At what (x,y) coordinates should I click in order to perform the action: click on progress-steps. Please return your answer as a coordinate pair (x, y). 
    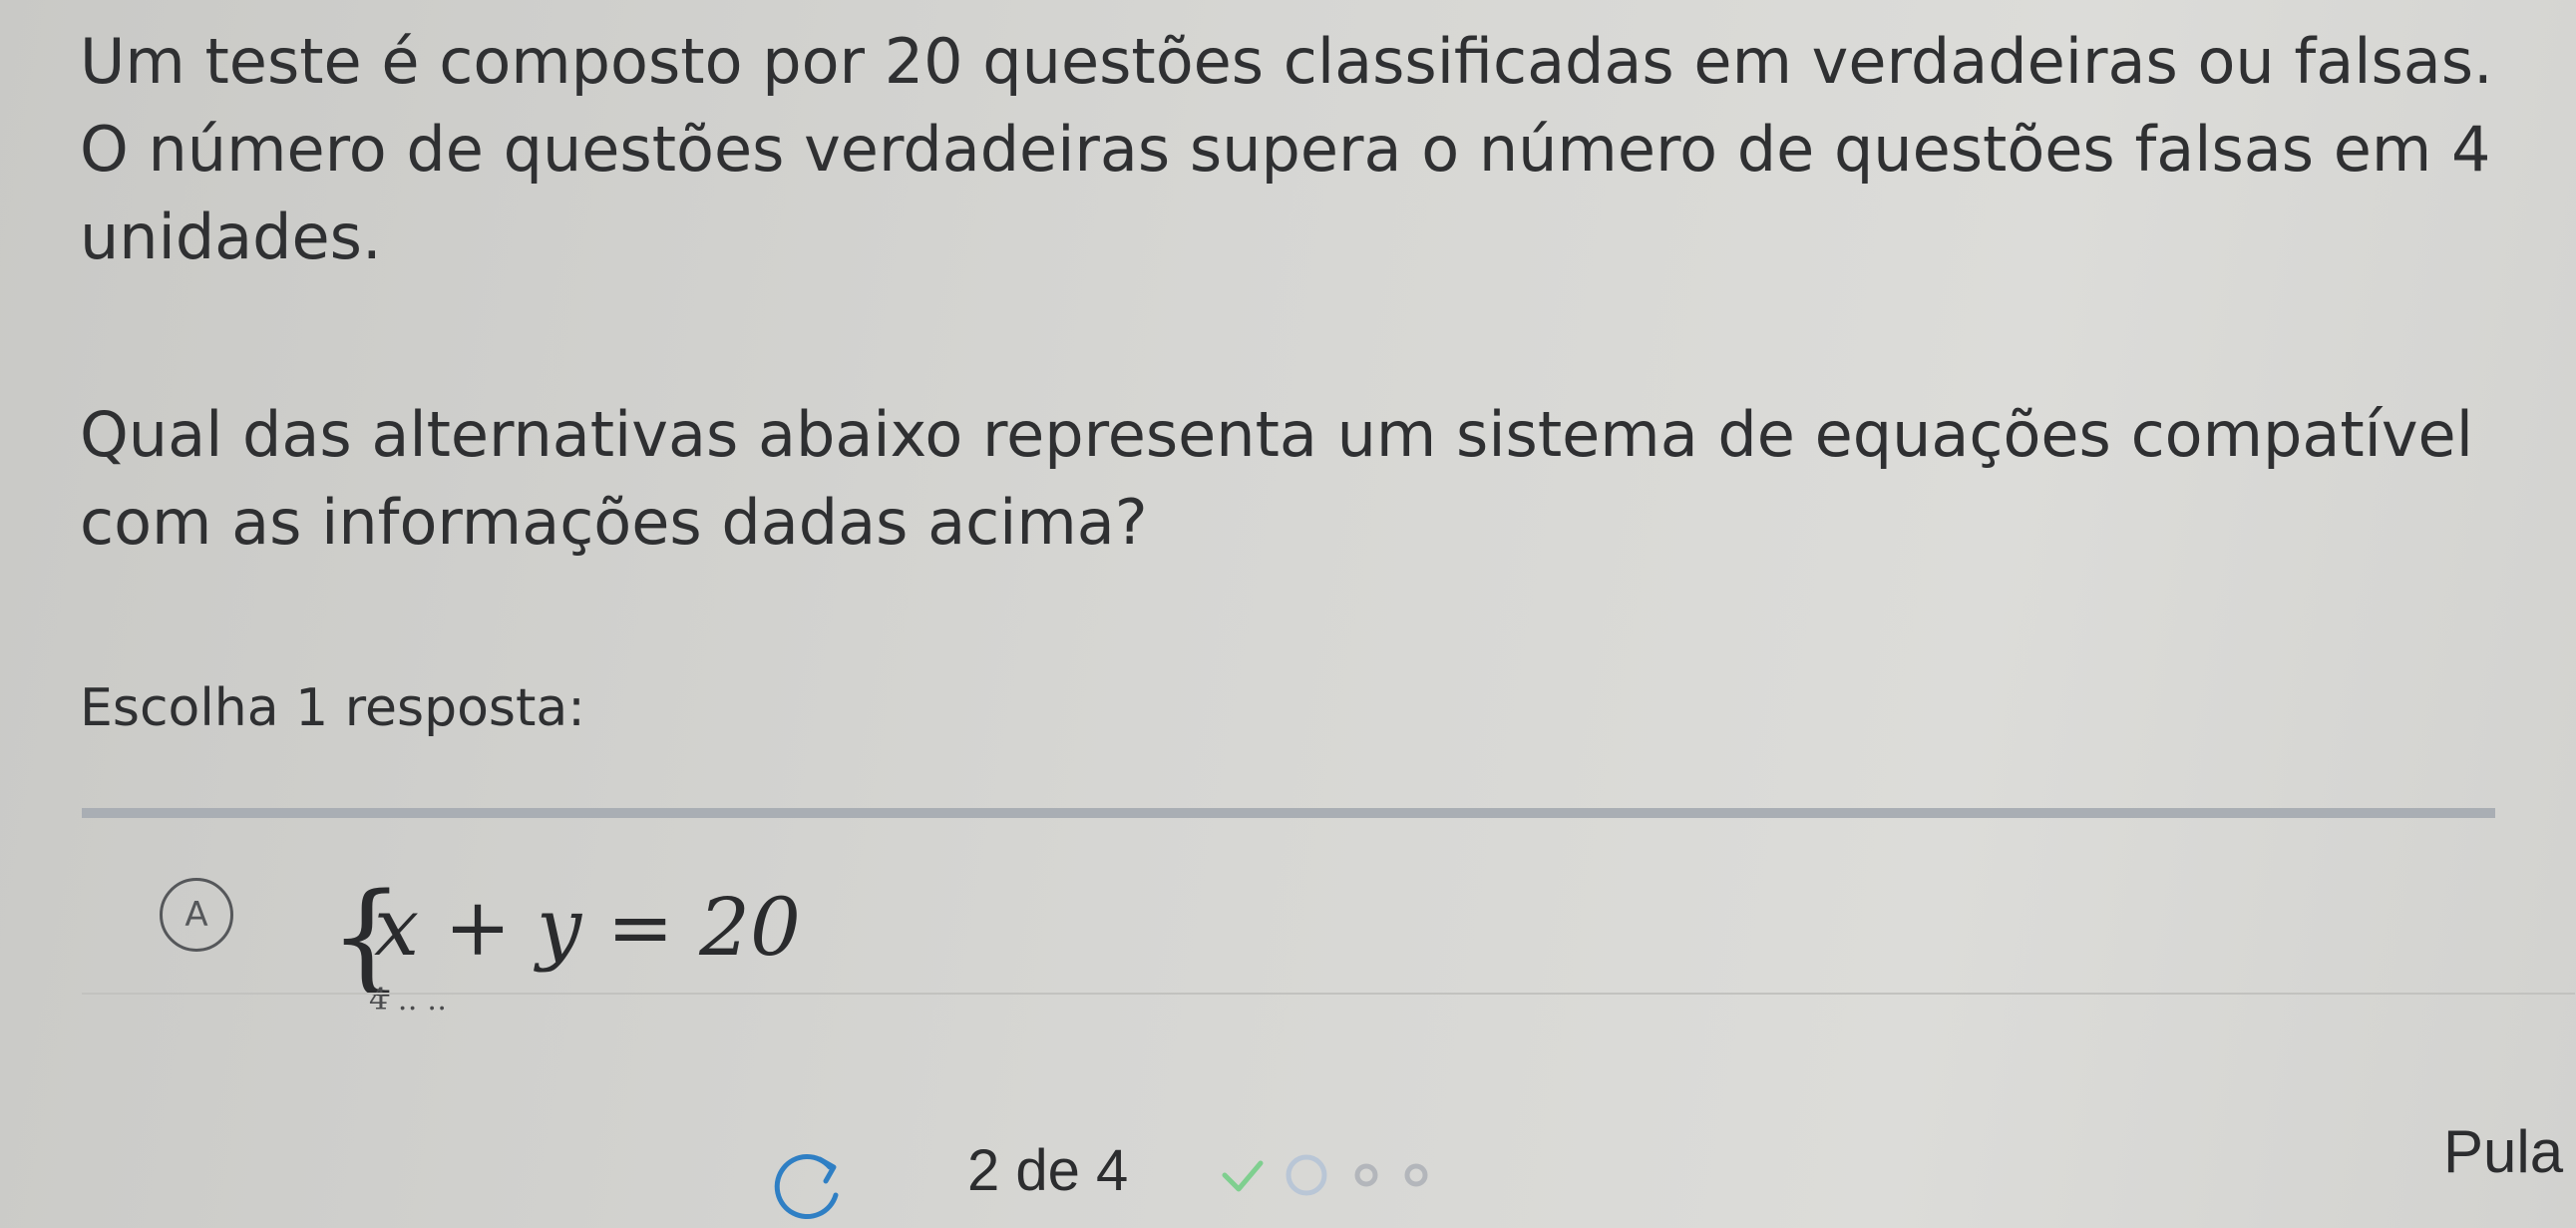
    Looking at the image, I should click on (1325, 1175).